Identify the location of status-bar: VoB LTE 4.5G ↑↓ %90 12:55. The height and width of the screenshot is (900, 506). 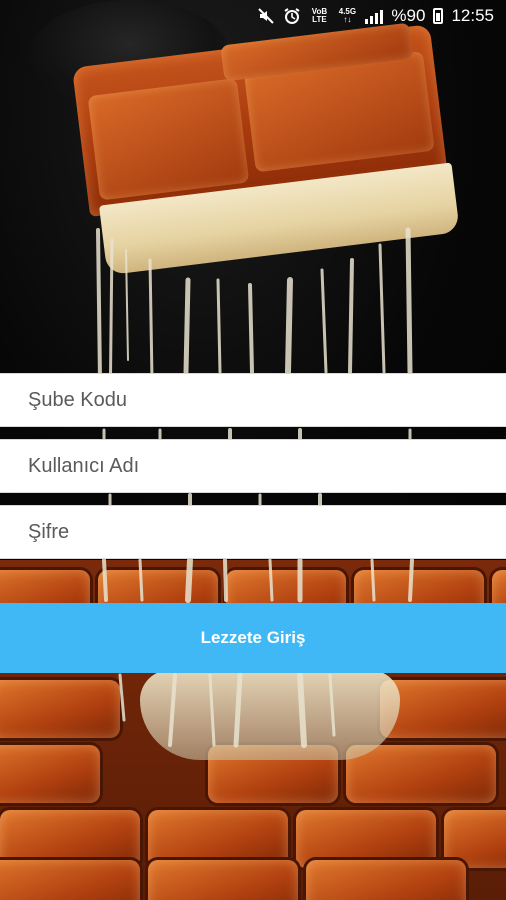
(253, 16).